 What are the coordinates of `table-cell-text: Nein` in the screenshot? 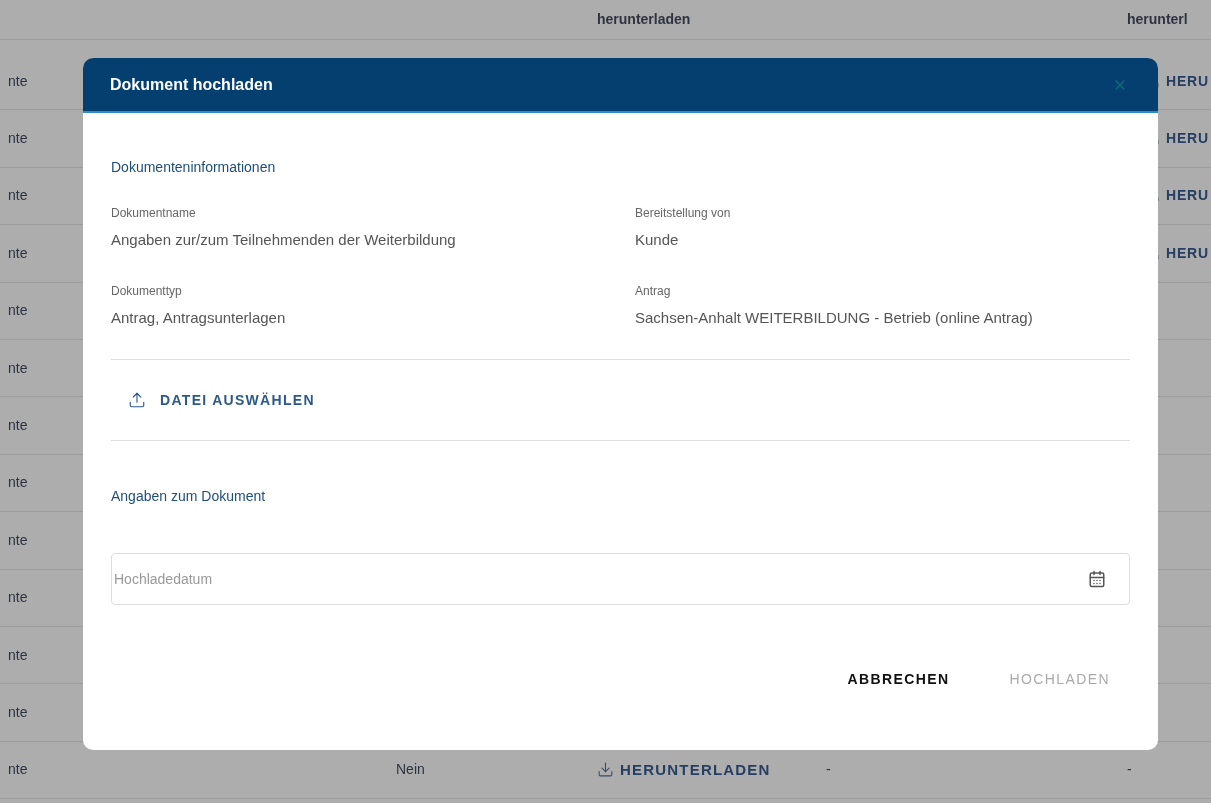 It's located at (410, 770).